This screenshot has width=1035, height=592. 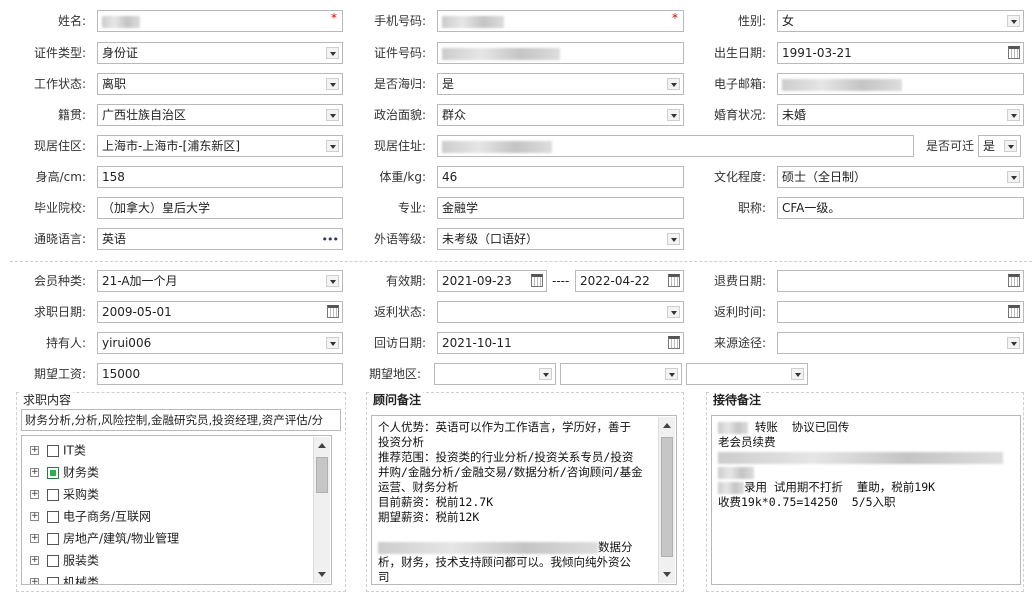 What do you see at coordinates (900, 281) in the screenshot?
I see `refund-date-field` at bounding box center [900, 281].